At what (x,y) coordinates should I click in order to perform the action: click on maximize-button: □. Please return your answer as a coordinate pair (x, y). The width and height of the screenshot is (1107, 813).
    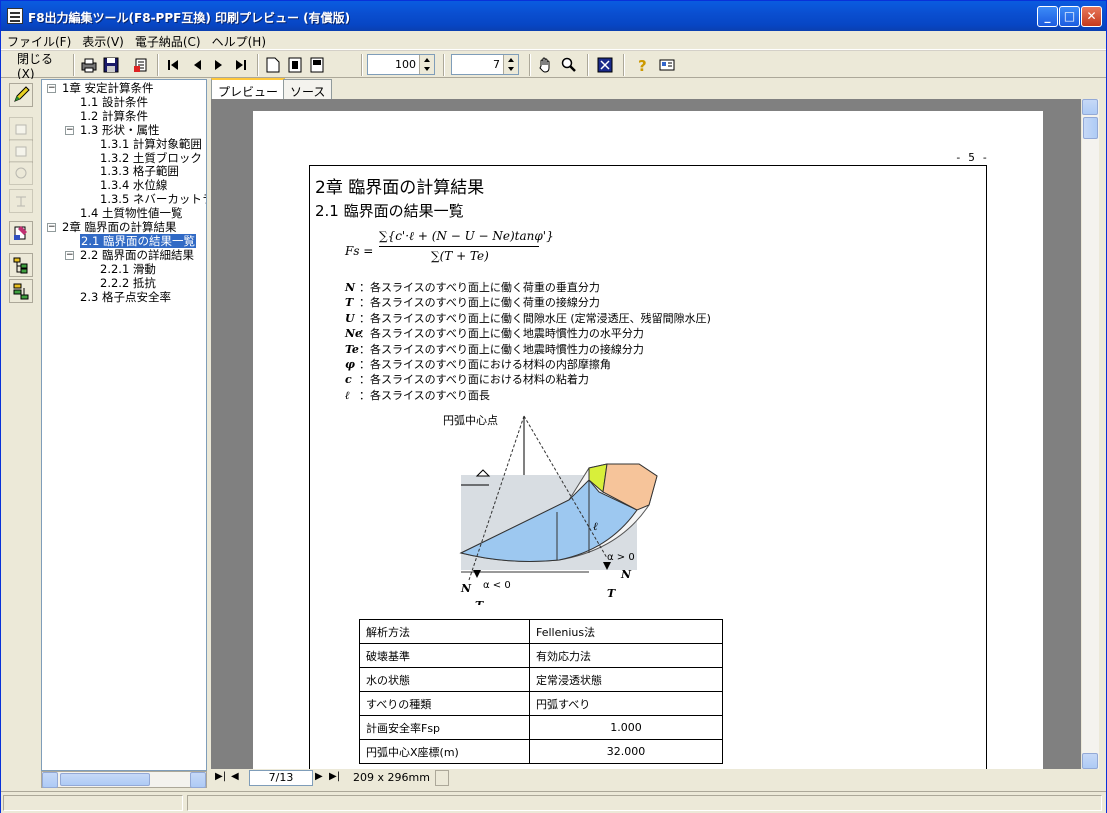
    Looking at the image, I should click on (1069, 16).